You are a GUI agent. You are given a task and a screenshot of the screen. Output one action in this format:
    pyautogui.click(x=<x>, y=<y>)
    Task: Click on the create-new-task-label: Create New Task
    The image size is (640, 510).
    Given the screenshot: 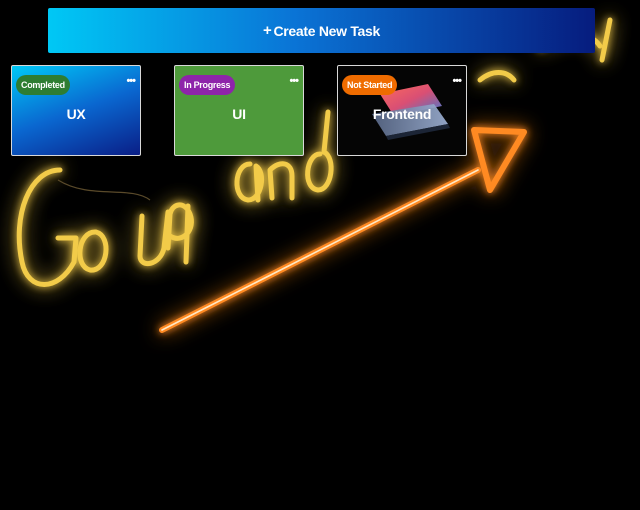 What is the action you would take?
    pyautogui.click(x=326, y=30)
    